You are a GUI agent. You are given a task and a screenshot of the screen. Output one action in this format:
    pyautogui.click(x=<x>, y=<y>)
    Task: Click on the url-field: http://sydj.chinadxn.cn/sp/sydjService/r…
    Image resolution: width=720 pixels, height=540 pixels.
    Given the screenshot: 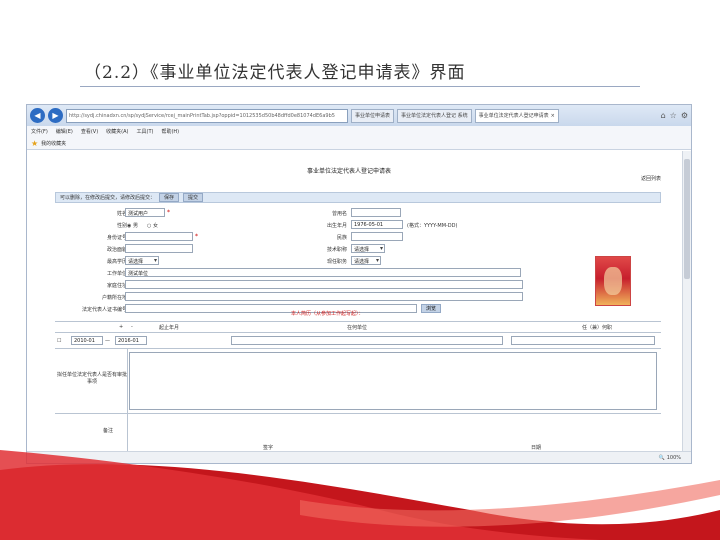 What is the action you would take?
    pyautogui.click(x=207, y=115)
    